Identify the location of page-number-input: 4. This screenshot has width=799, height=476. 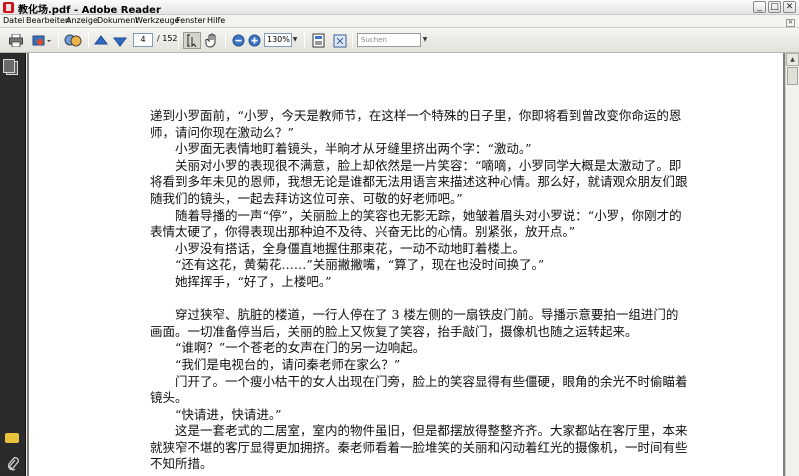
(143, 40).